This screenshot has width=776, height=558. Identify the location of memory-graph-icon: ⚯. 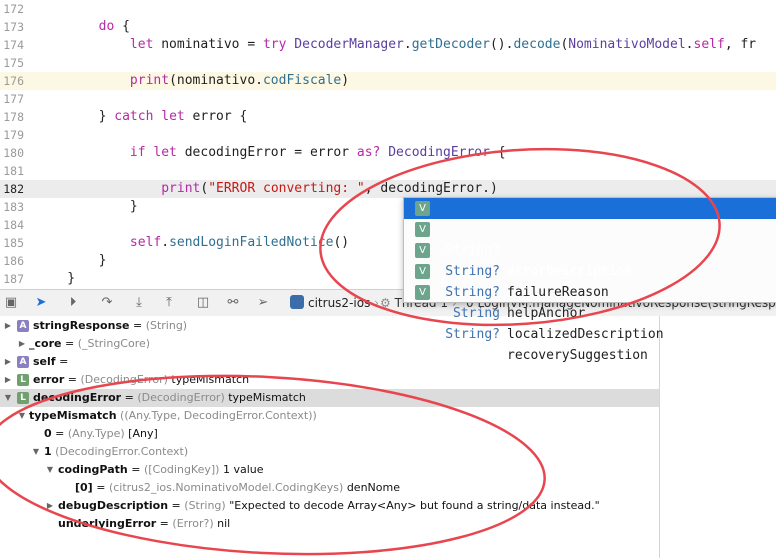
(233, 303).